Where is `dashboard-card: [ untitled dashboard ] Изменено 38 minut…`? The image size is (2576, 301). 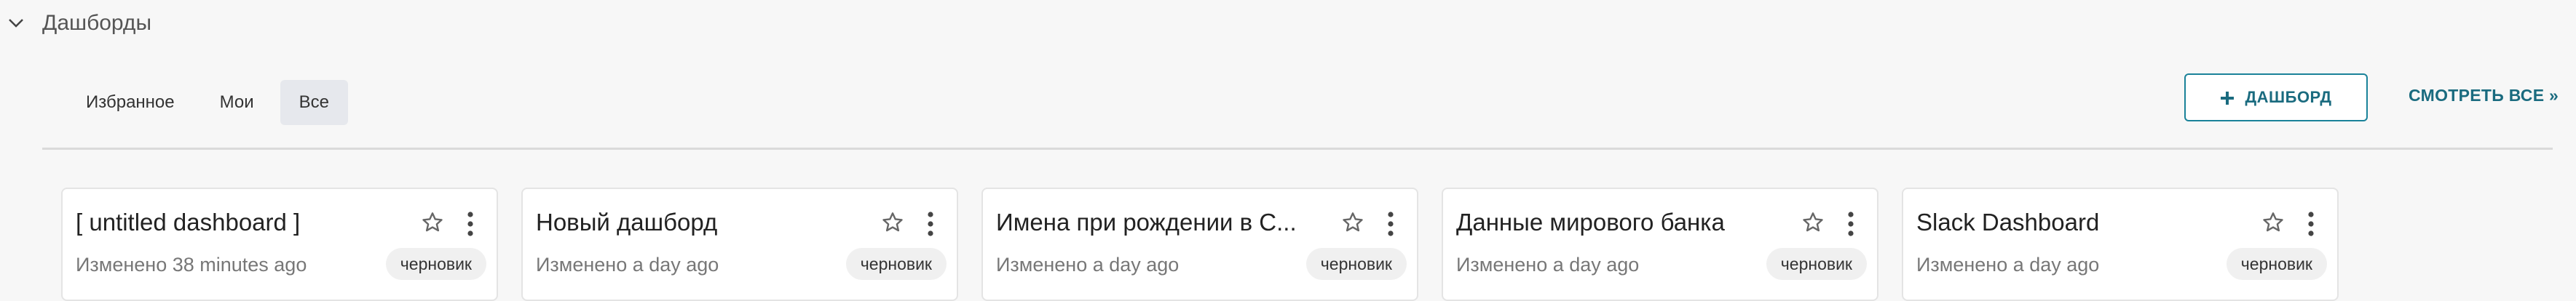
dashboard-card: [ untitled dashboard ] Изменено 38 minut… is located at coordinates (279, 244).